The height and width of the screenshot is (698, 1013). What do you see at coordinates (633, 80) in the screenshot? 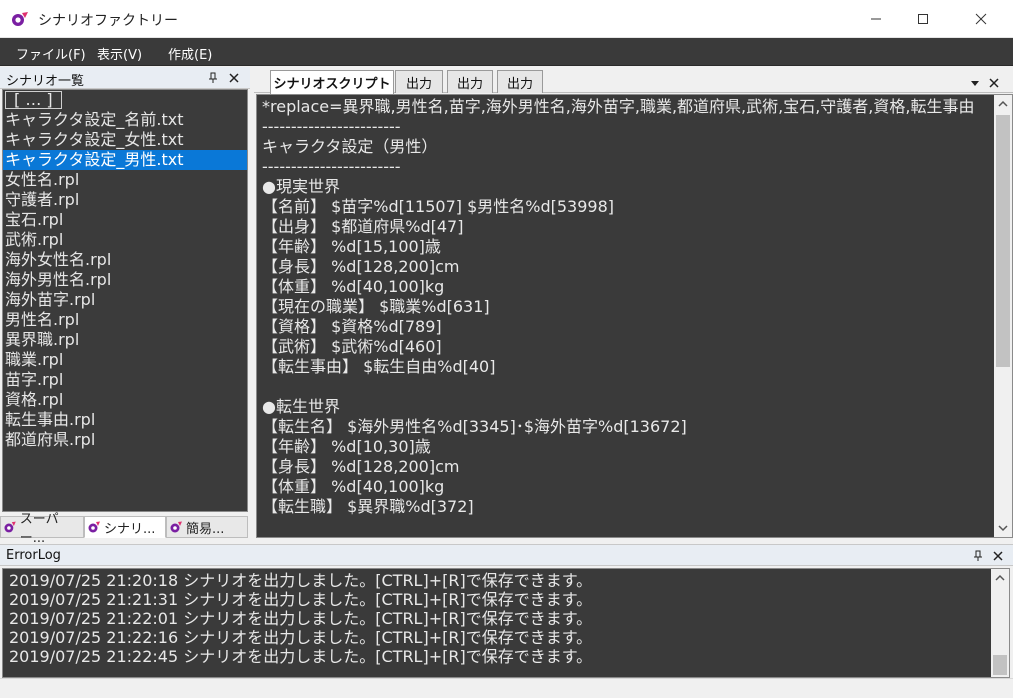
I see `script-tab-bar: シナリオスクリプト 出力 出力 出力` at bounding box center [633, 80].